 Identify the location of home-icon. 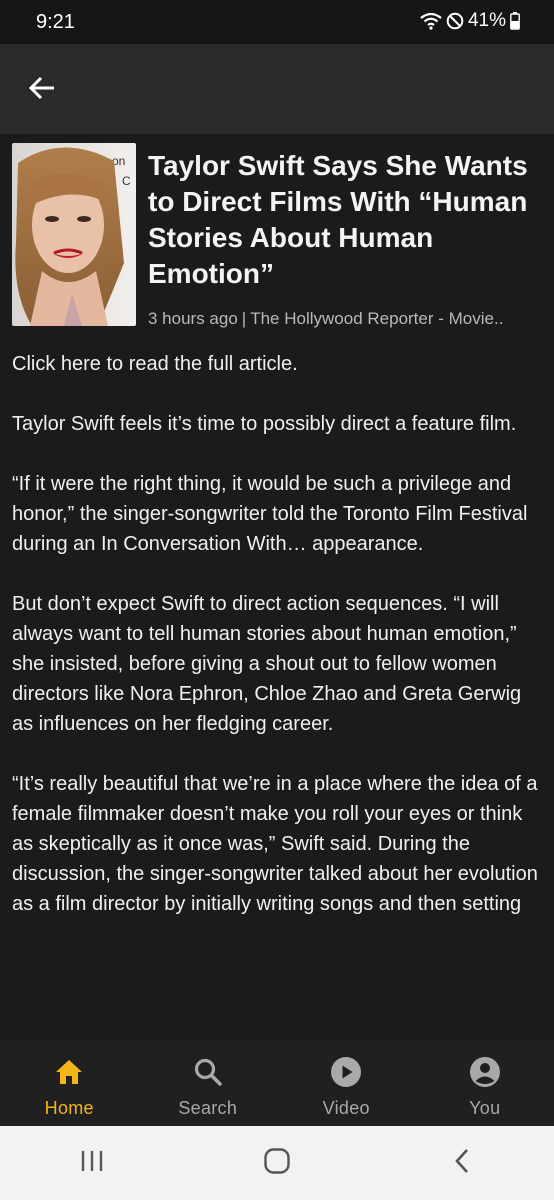
(69, 1072).